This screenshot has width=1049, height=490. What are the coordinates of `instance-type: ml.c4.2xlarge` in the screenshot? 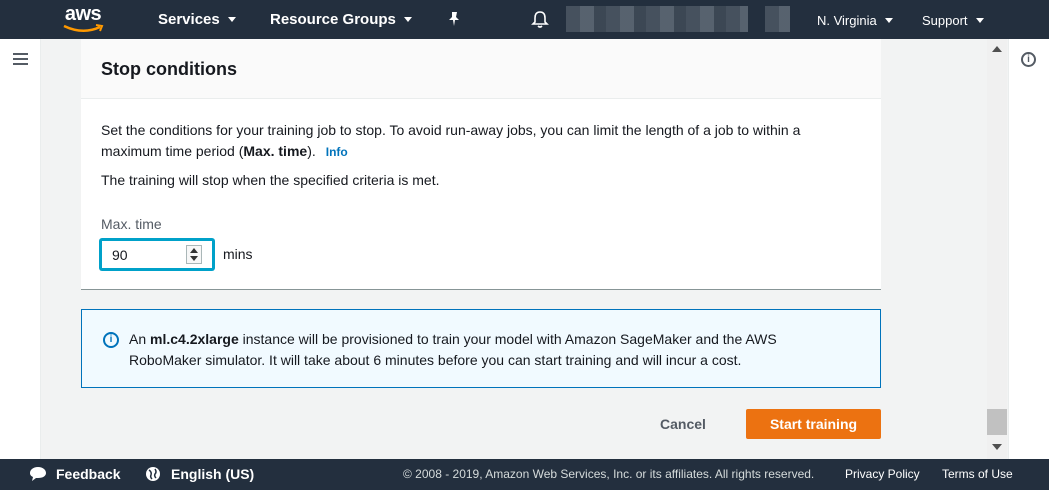 It's located at (194, 339).